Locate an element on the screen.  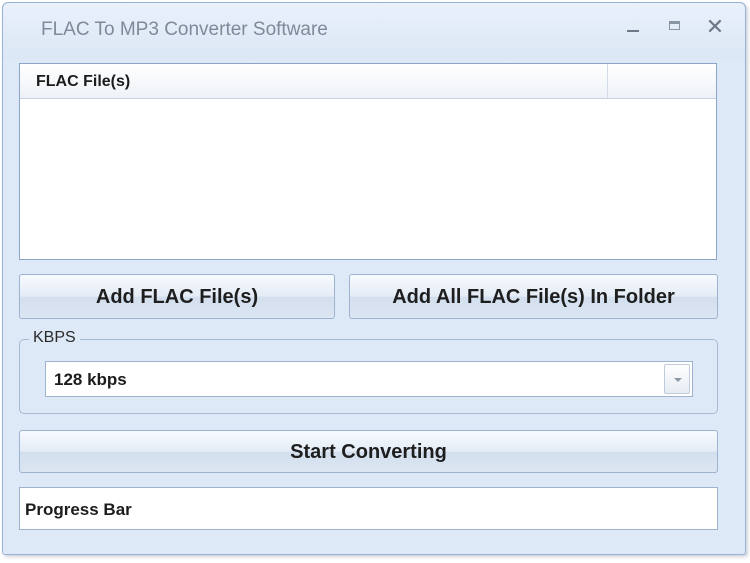
kbps-select: 128 kbps is located at coordinates (369, 379).